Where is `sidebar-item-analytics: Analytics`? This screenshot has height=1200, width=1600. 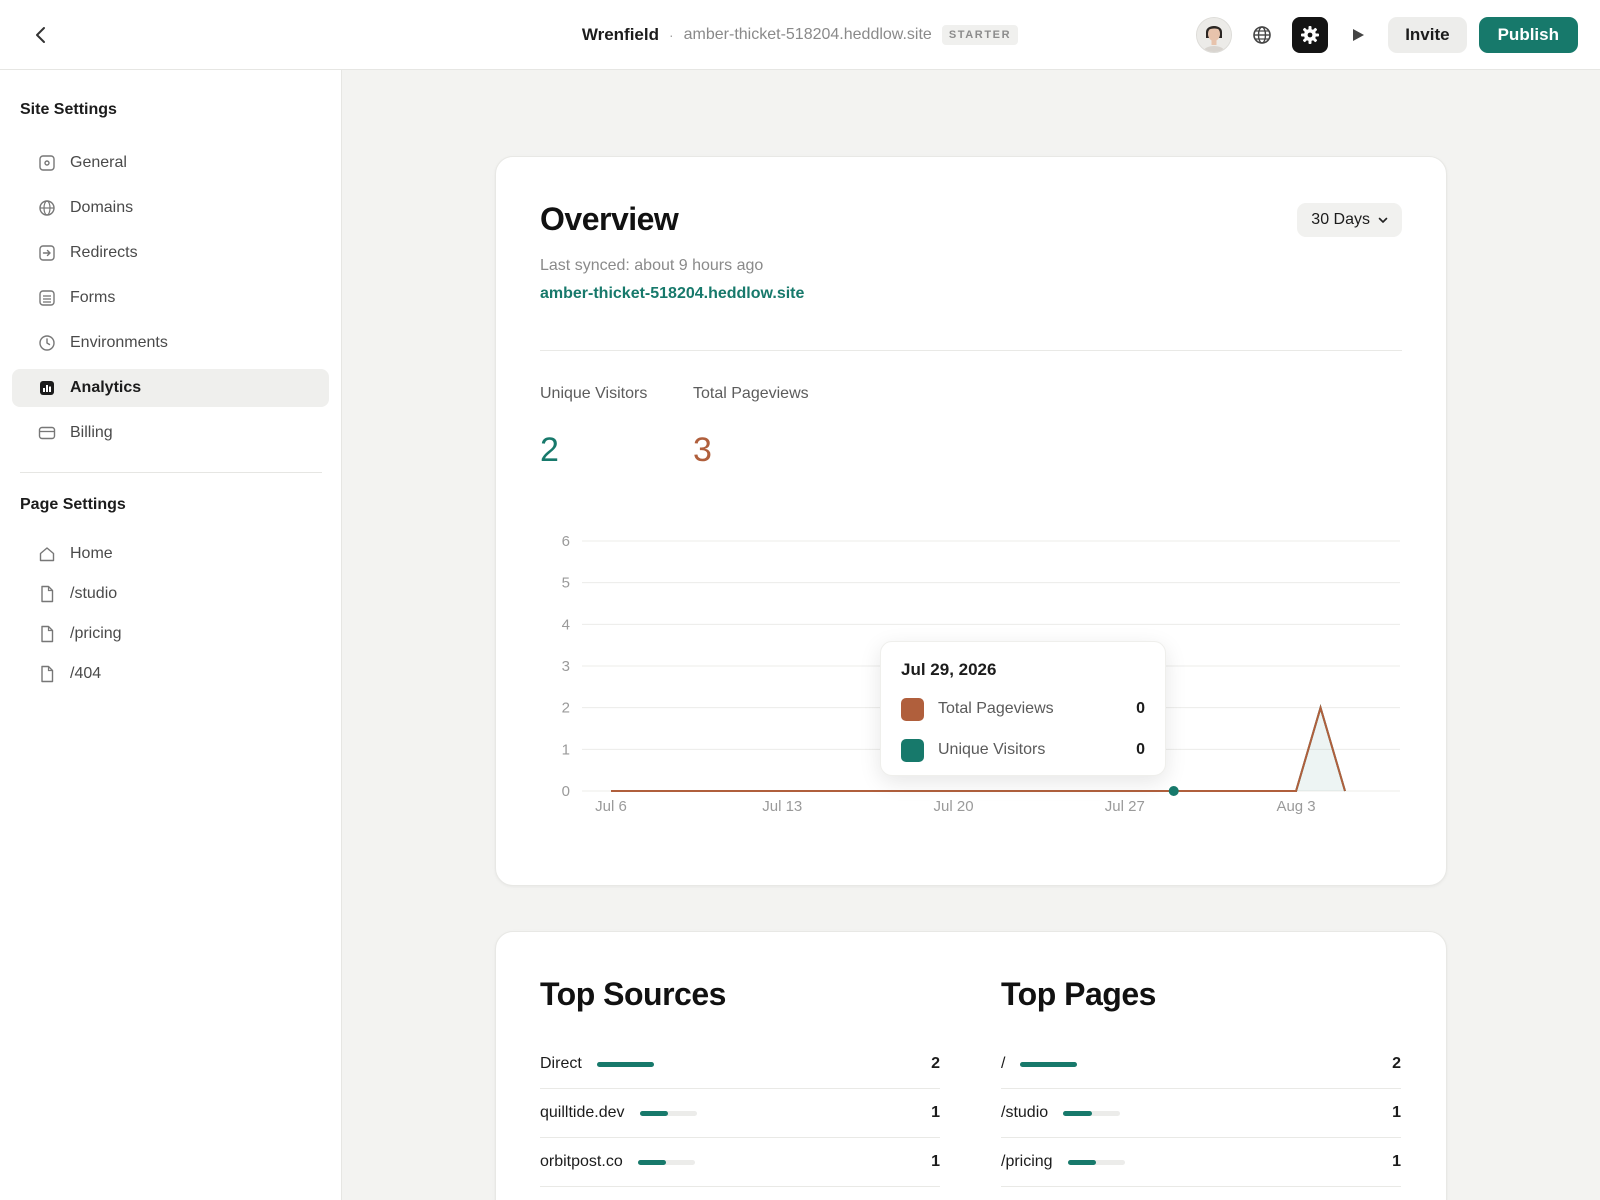
sidebar-item-analytics: Analytics is located at coordinates (170, 388).